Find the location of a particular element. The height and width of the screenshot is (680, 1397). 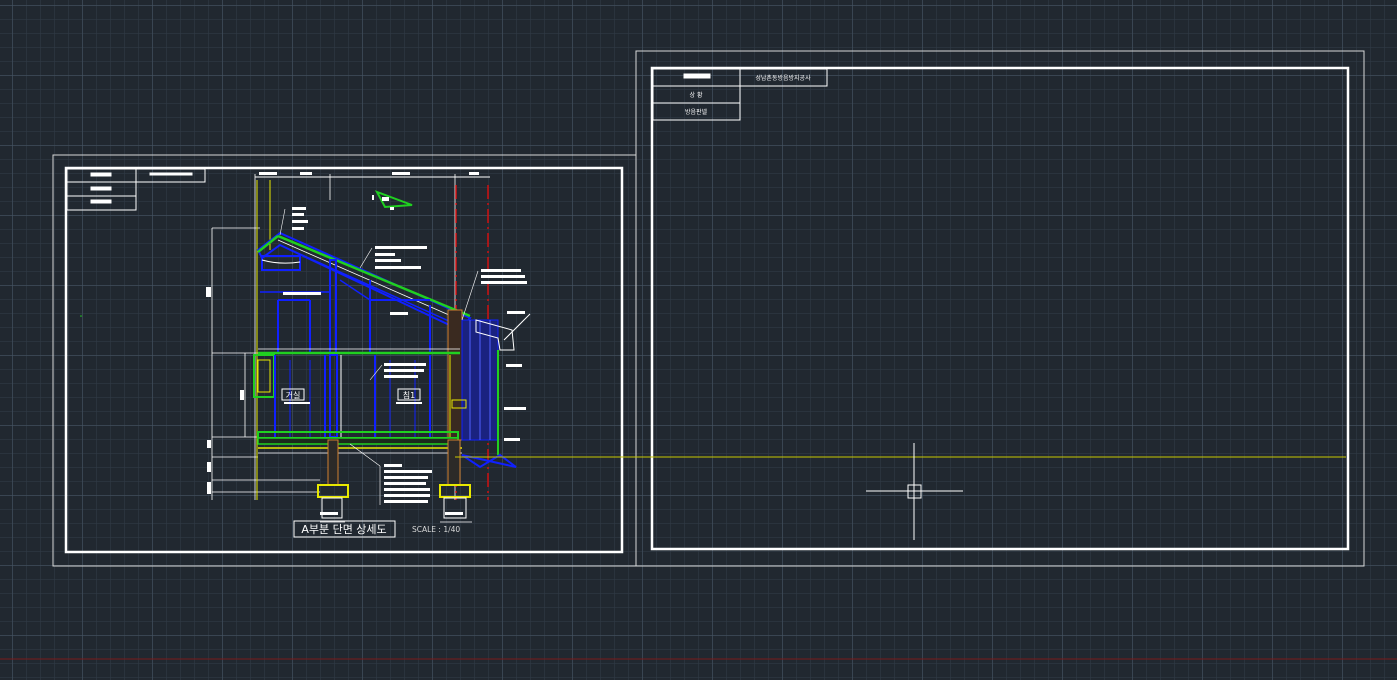

drawing-scale: SCALE : 1/40 is located at coordinates (436, 529).